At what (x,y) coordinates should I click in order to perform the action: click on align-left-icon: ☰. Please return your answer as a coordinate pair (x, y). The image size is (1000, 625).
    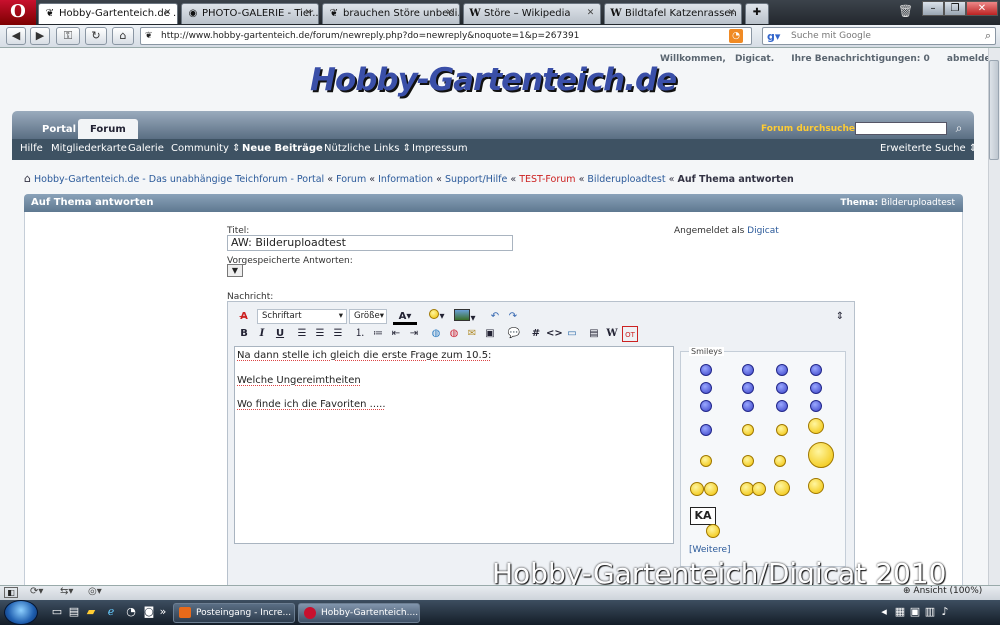
    Looking at the image, I should click on (302, 334).